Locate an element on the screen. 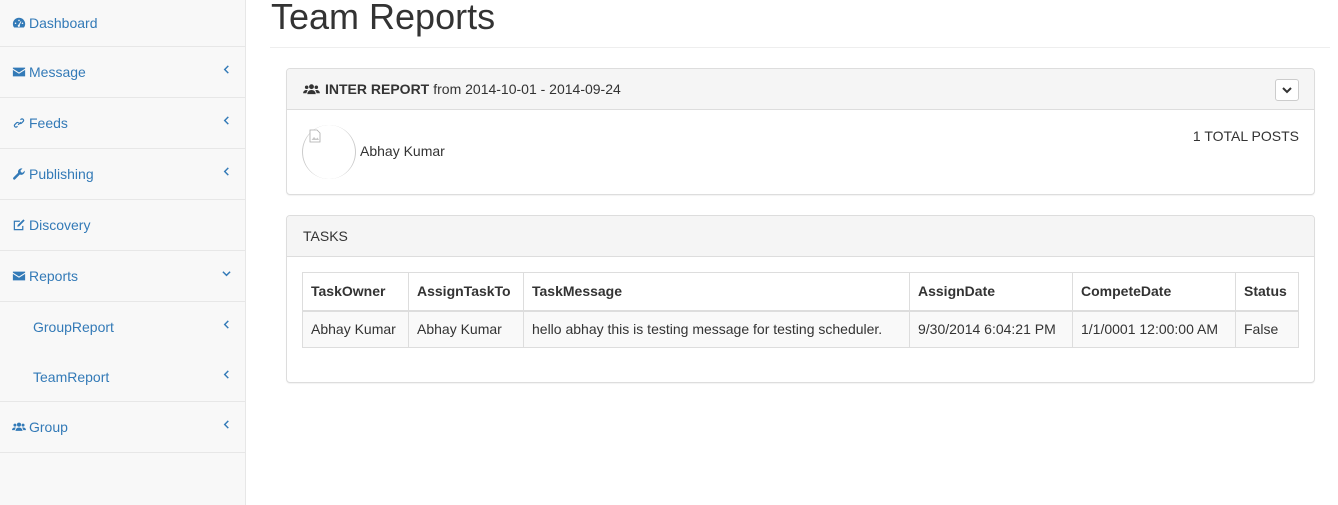 This screenshot has height=505, width=1338. dashboard-icon is located at coordinates (20, 23).